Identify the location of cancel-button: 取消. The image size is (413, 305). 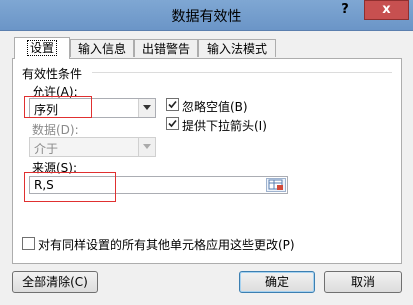
(363, 282).